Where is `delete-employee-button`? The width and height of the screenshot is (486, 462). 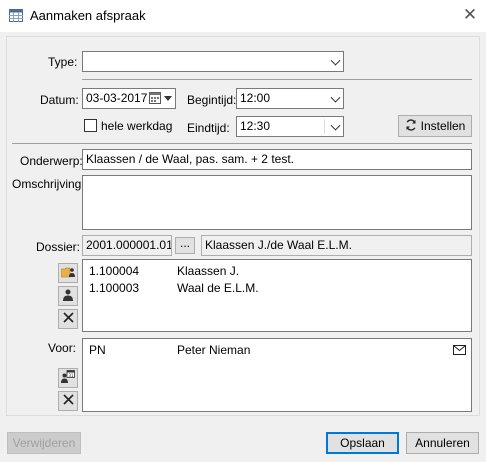 delete-employee-button is located at coordinates (68, 401).